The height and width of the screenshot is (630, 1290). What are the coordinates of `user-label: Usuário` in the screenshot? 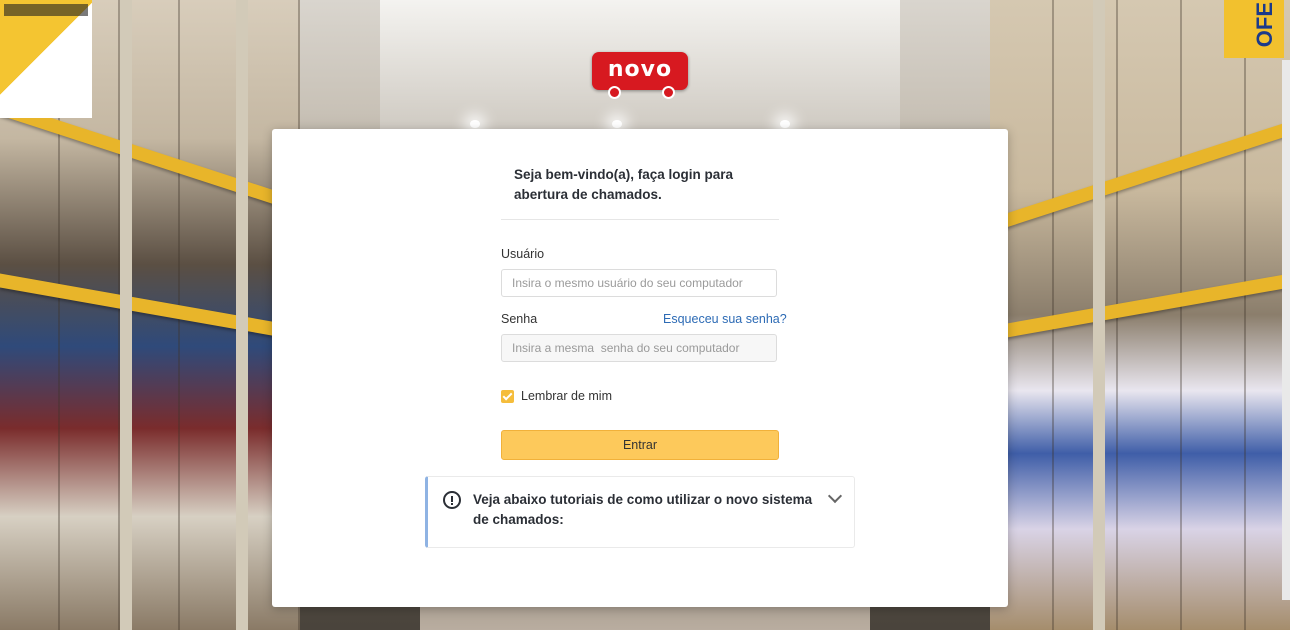 It's located at (523, 254).